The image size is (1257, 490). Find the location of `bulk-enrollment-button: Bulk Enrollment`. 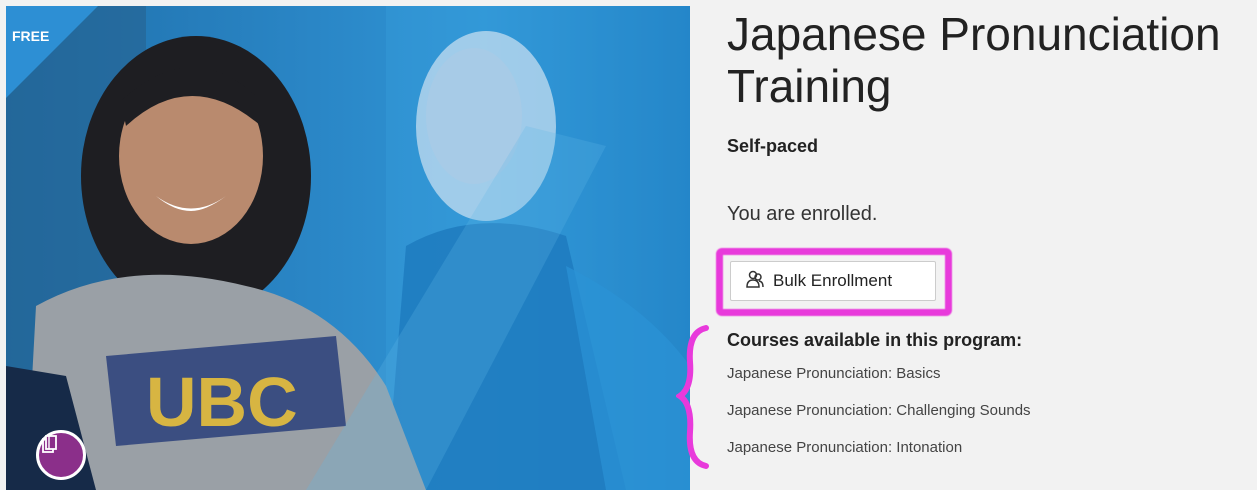

bulk-enrollment-button: Bulk Enrollment is located at coordinates (833, 281).